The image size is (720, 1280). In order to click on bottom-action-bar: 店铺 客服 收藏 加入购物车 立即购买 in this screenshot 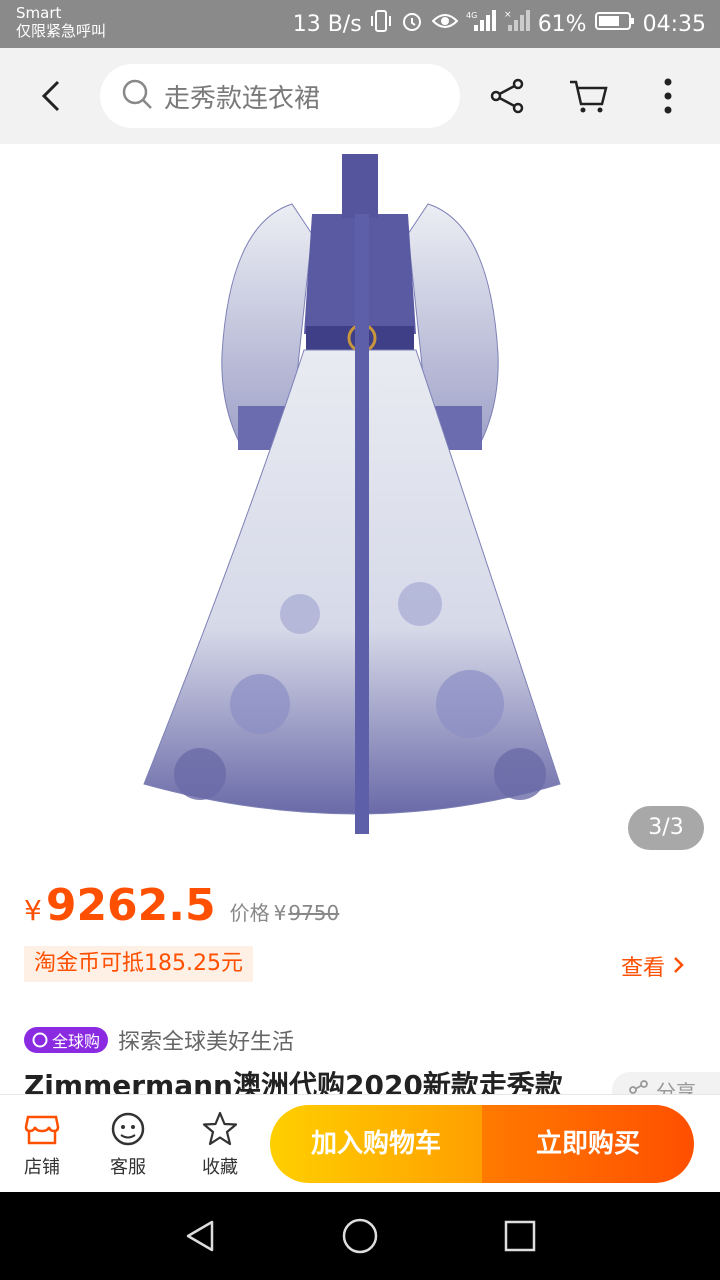, I will do `click(360, 1143)`.